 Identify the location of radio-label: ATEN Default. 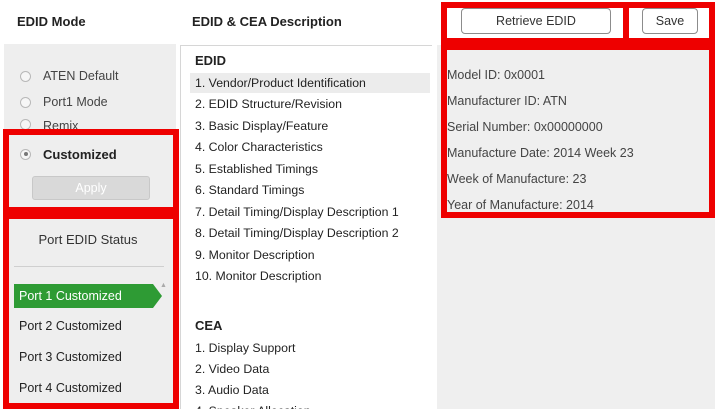
(81, 76).